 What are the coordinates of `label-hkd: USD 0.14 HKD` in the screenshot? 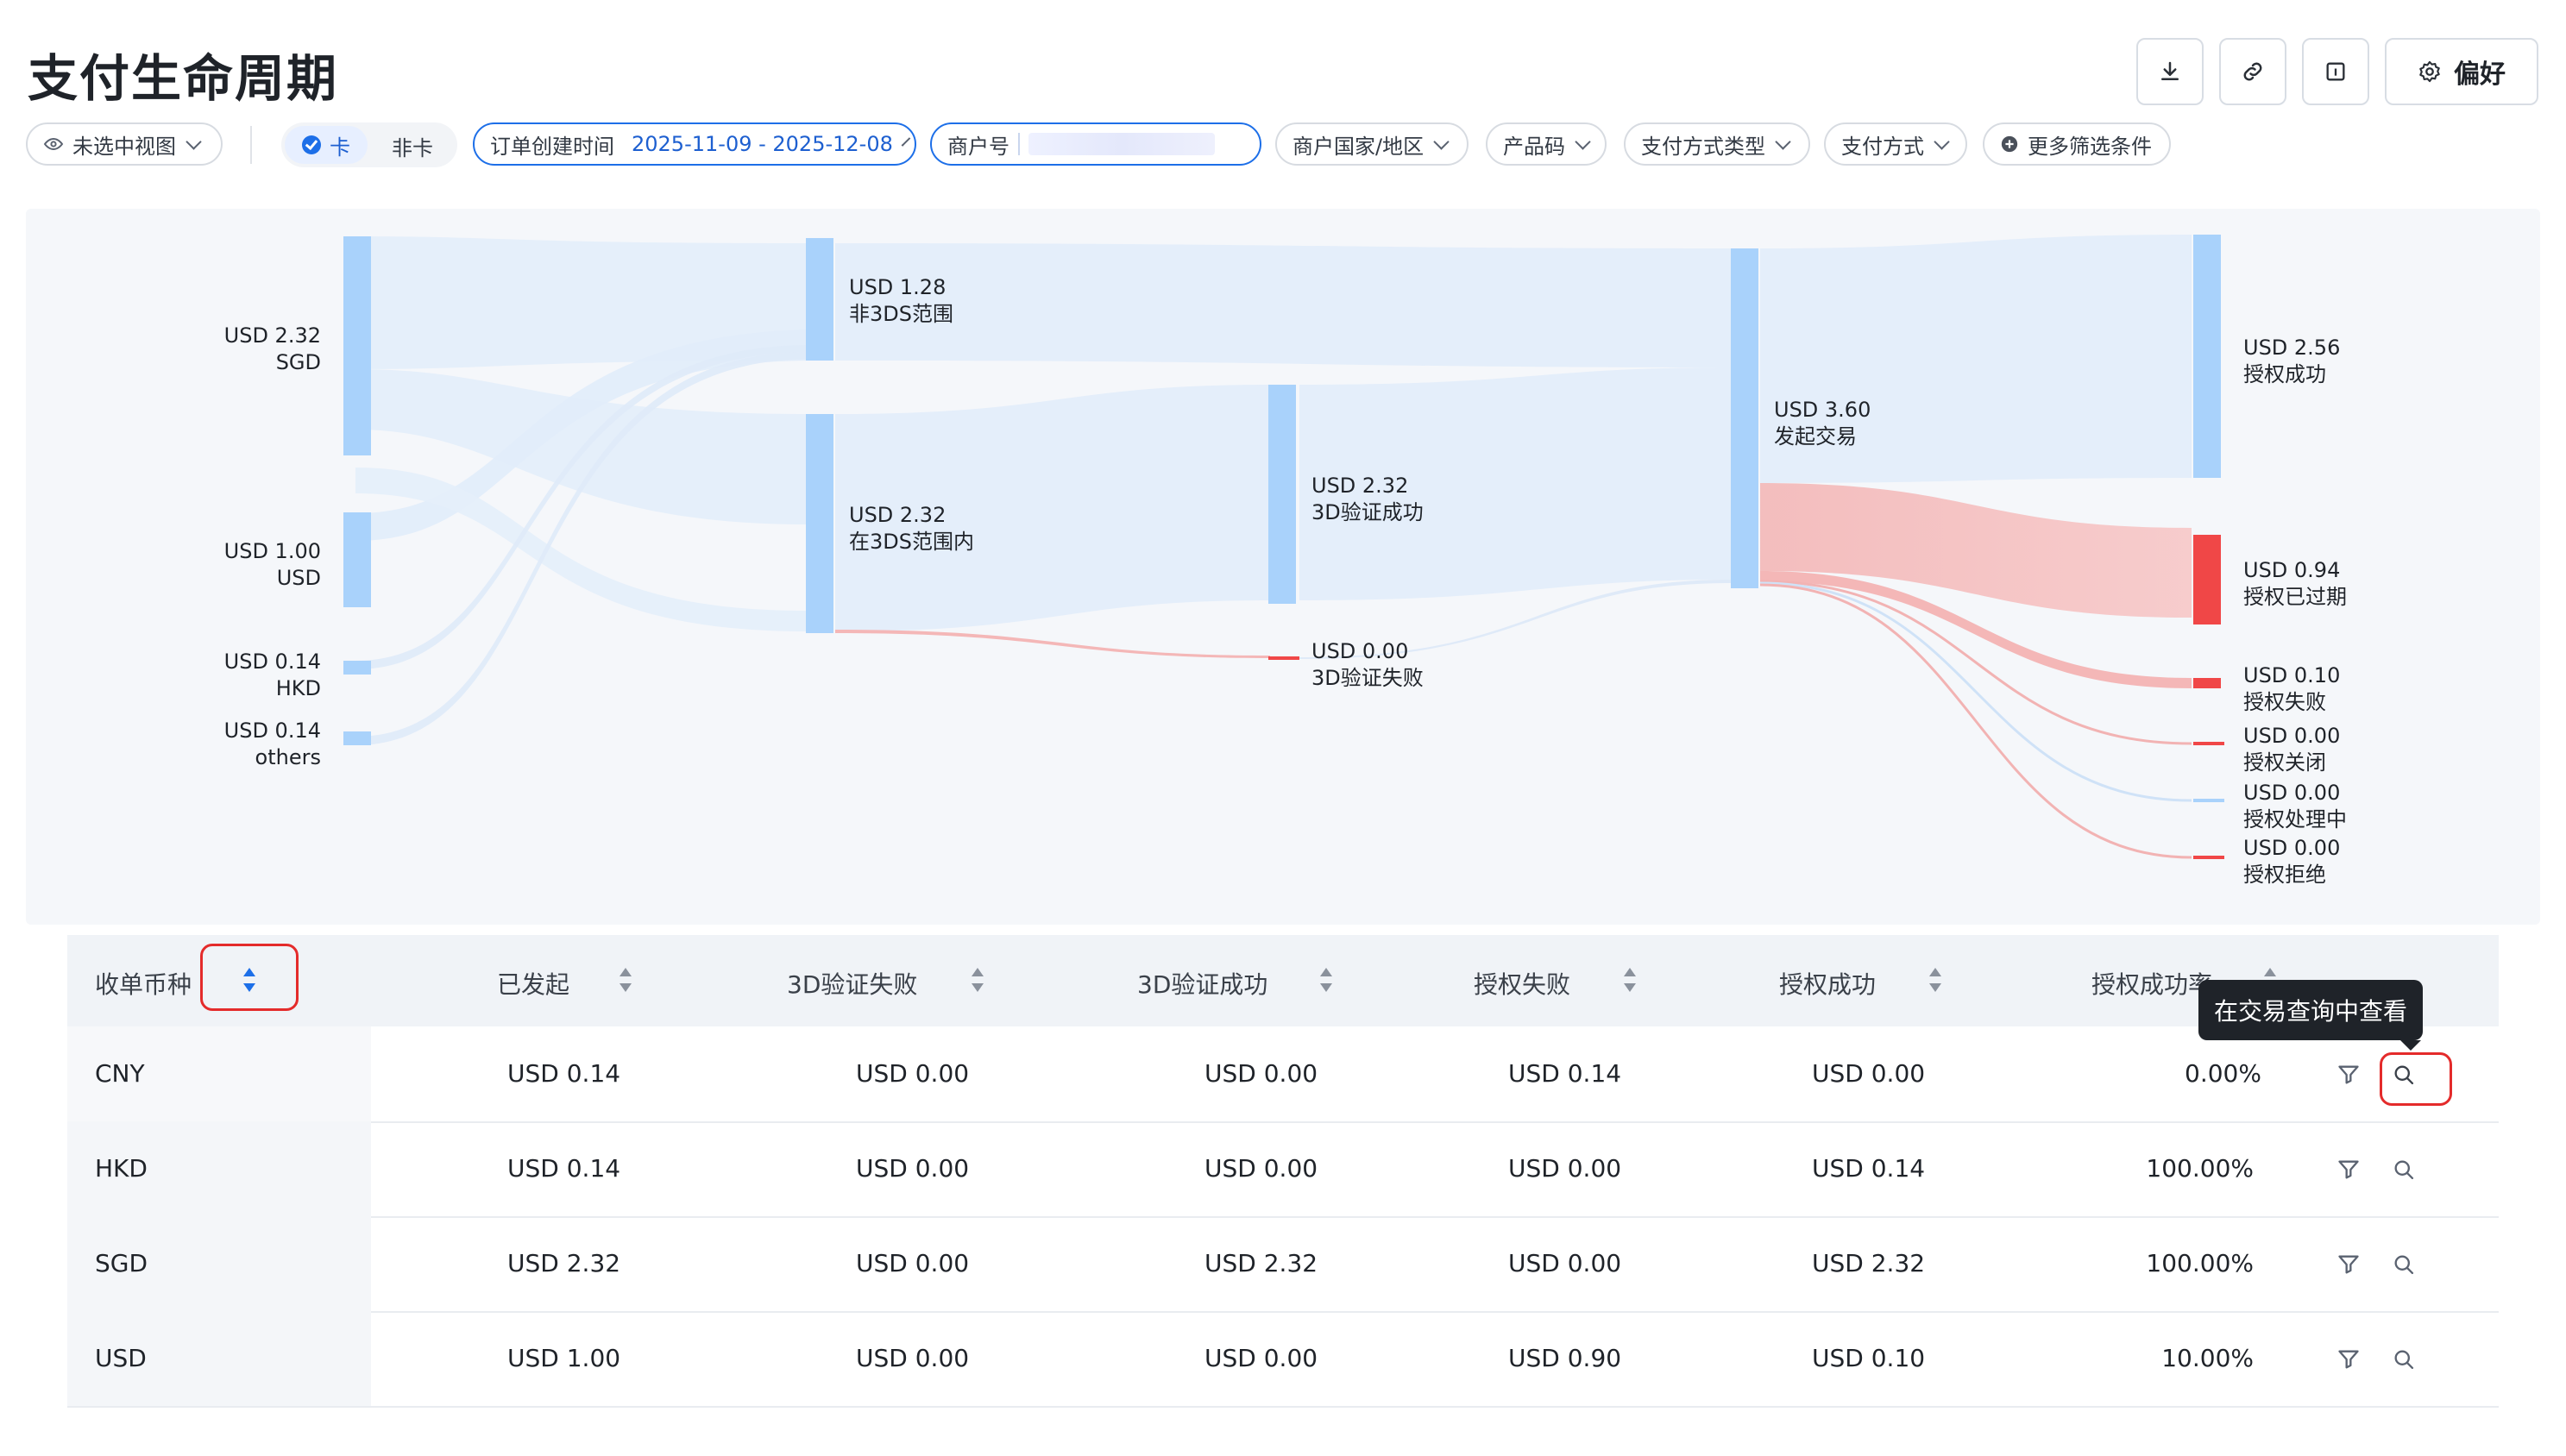 It's located at (272, 675).